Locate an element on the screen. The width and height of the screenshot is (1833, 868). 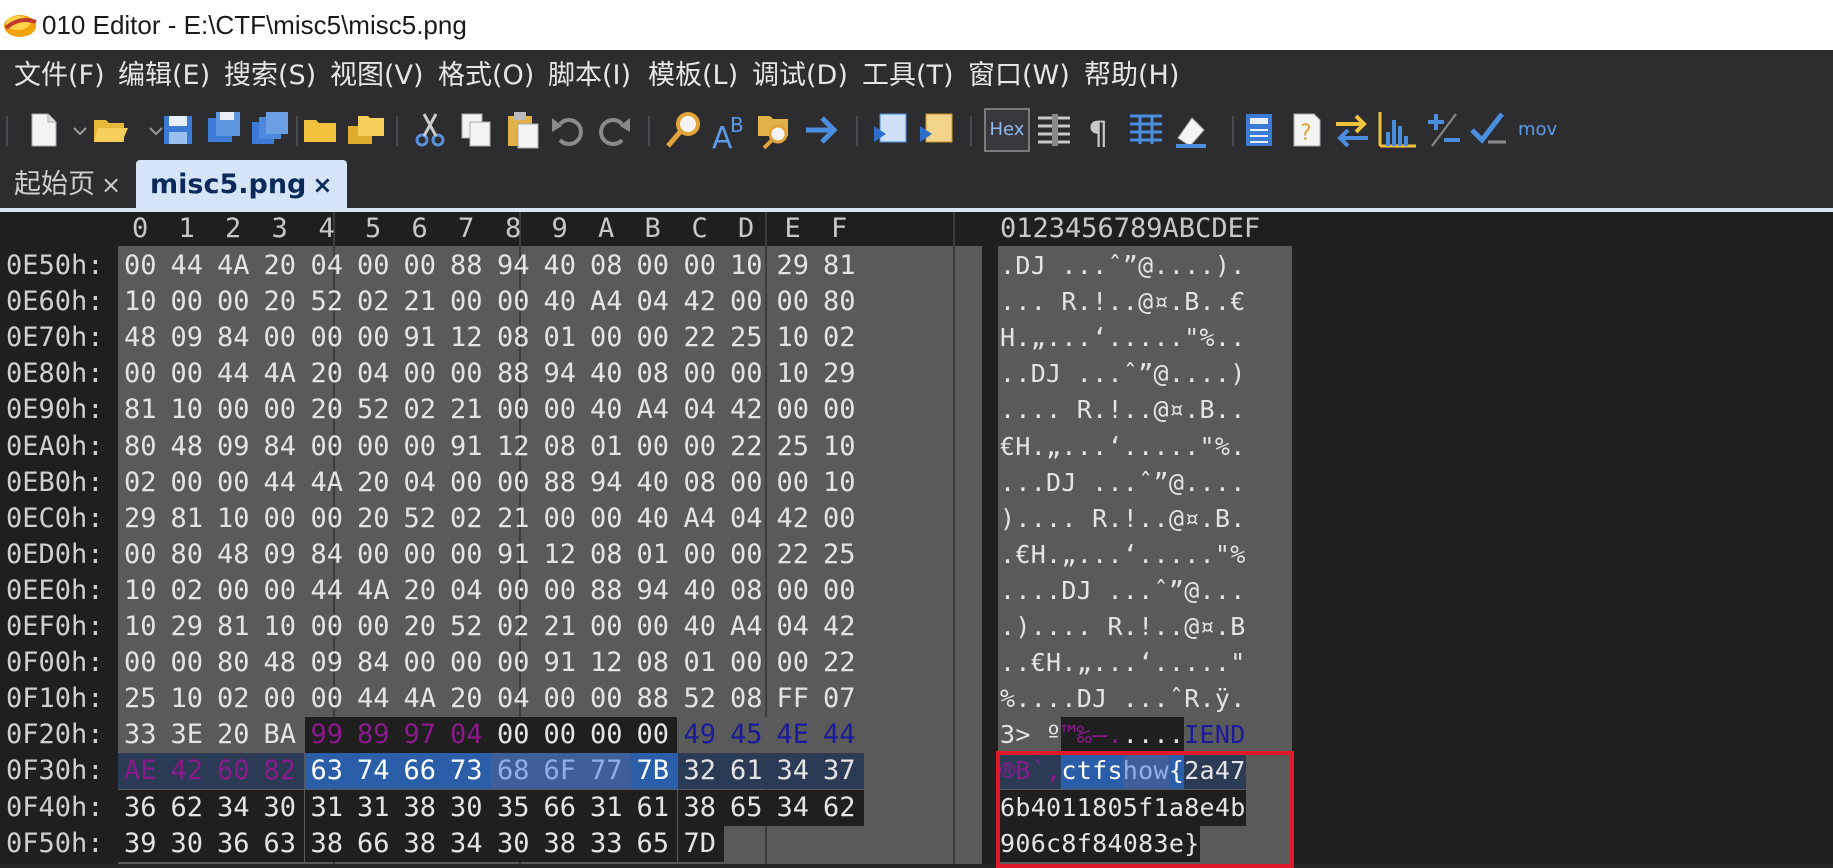
hex-byte: 32 is located at coordinates (700, 771).